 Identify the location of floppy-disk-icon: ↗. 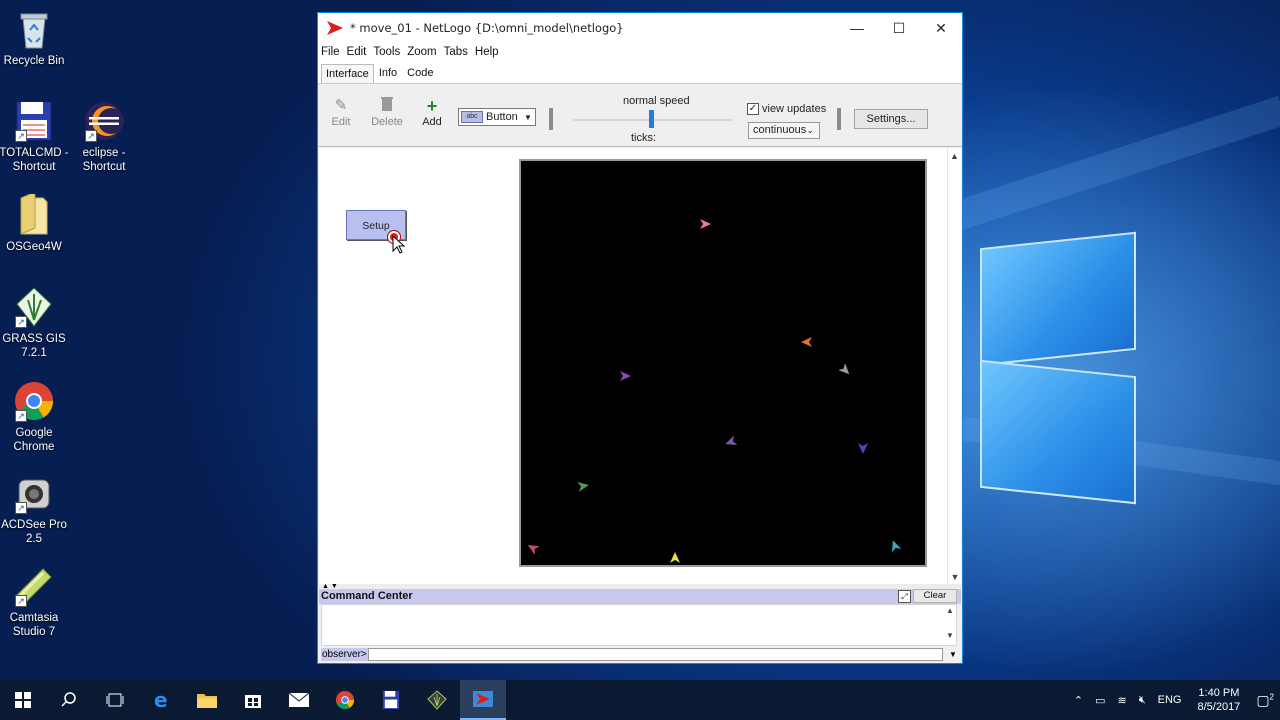
(34, 121).